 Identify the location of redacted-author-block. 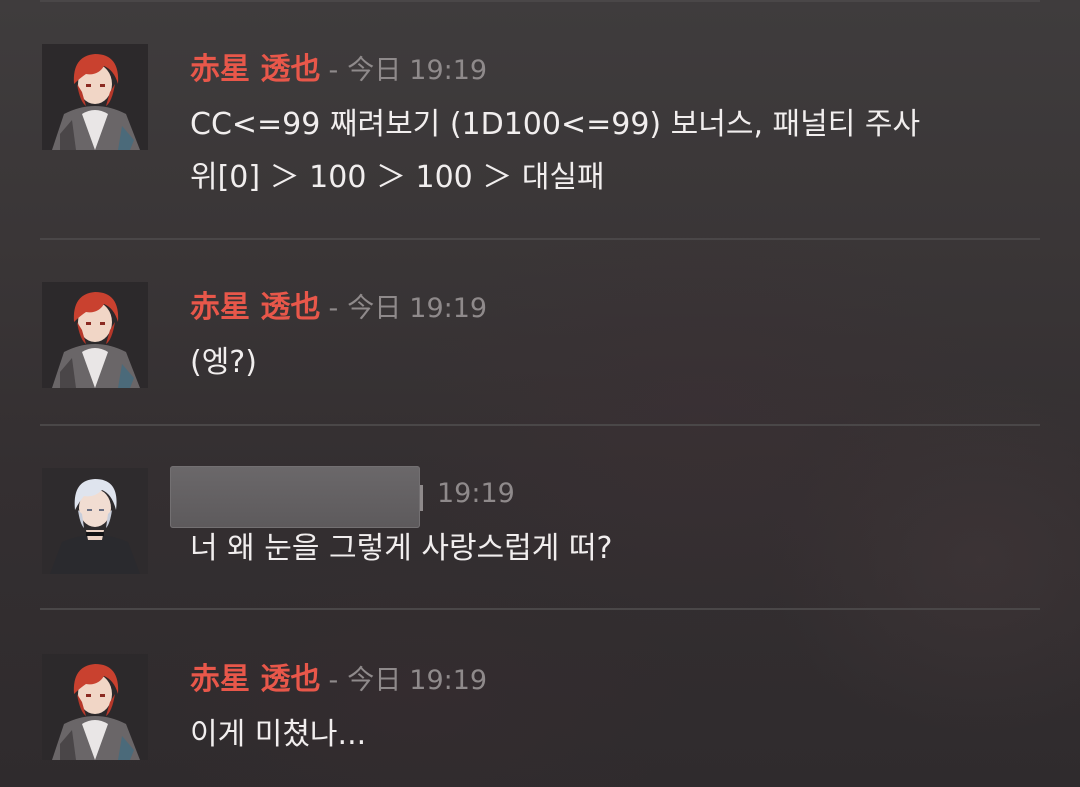
(295, 497).